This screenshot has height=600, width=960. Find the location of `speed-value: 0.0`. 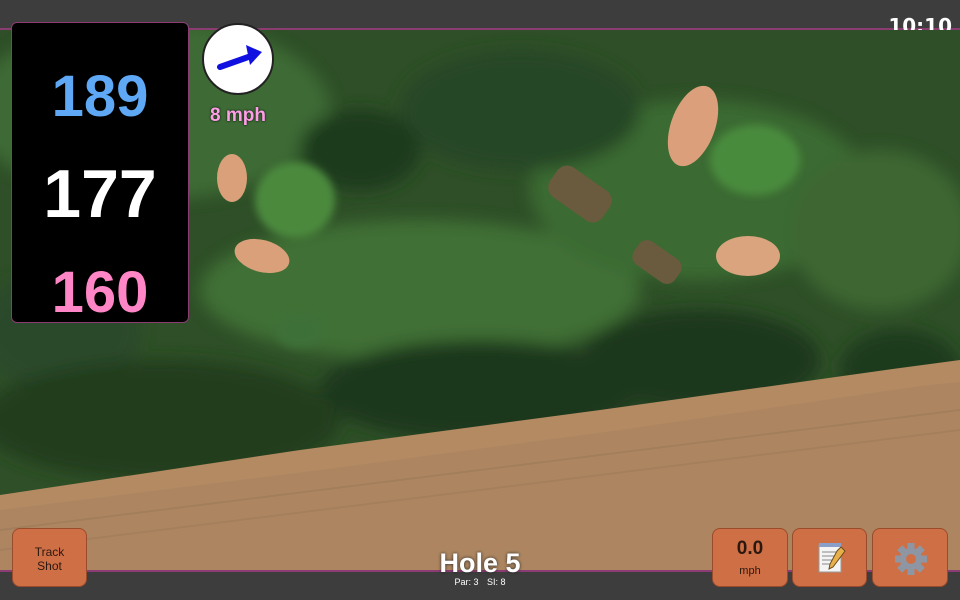

speed-value: 0.0 is located at coordinates (750, 548).